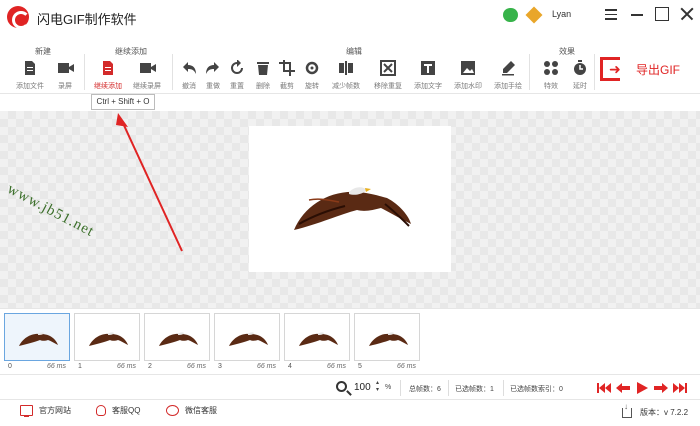 This screenshot has width=700, height=426. Describe the element at coordinates (220, 366) in the screenshot. I see `frame-index: 3` at that location.